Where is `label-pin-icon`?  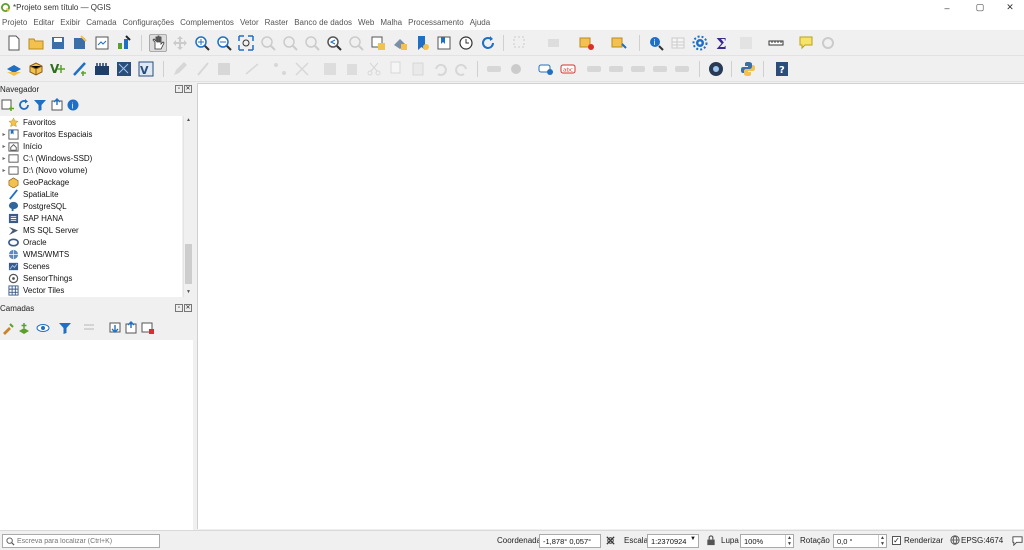
label-pin-icon is located at coordinates (516, 69).